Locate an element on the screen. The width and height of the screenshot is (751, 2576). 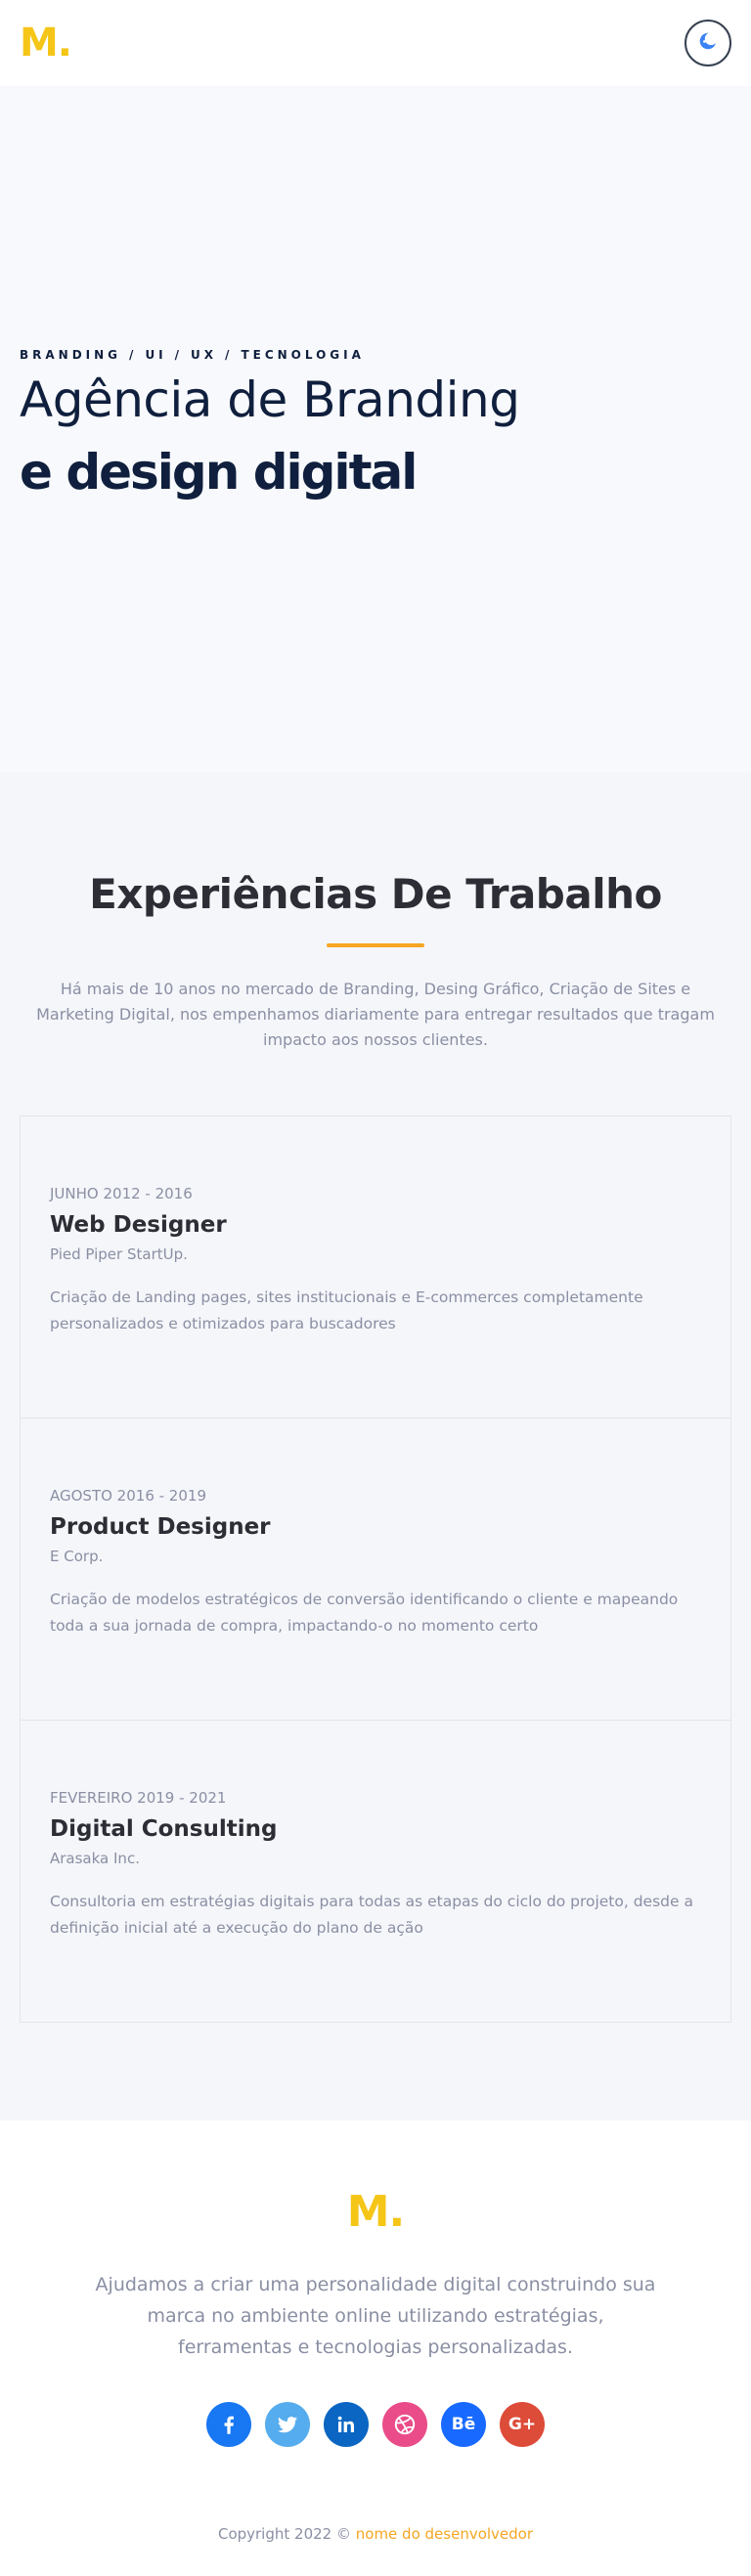
theme-toggle-button is located at coordinates (708, 43).